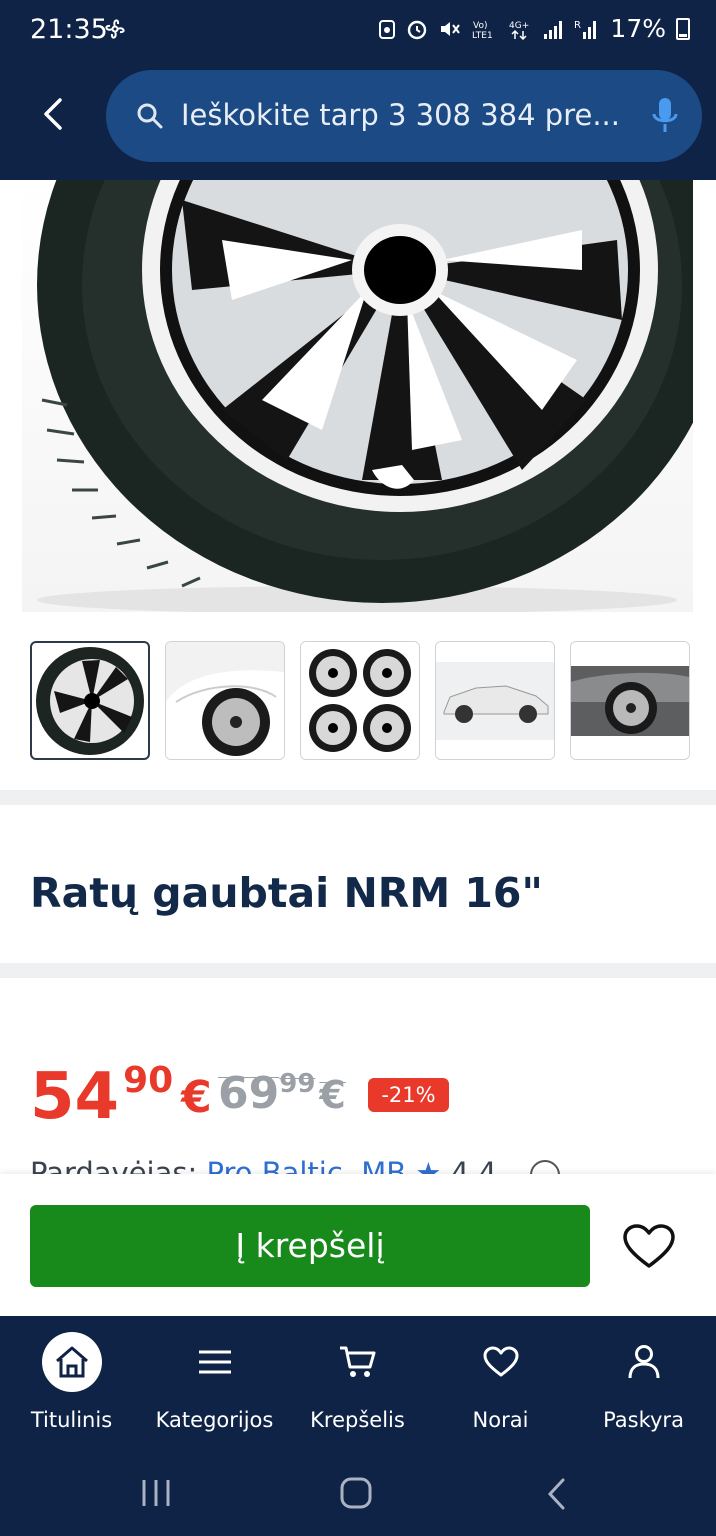 The image size is (716, 1536). I want to click on system-back-icon, so click(557, 1494).